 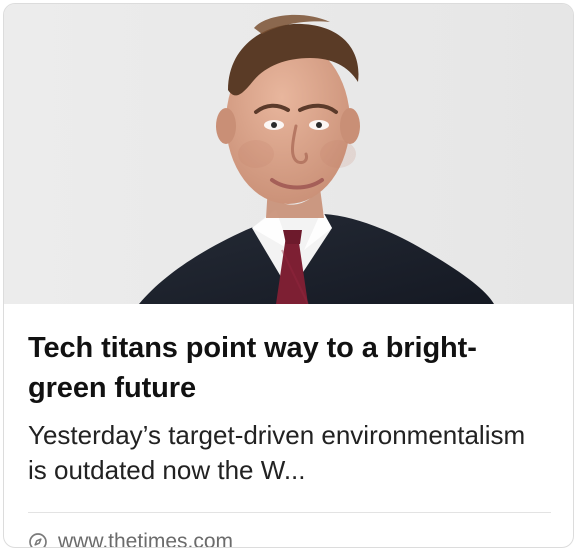 I want to click on source-url: www.thetimes.com, so click(x=145, y=538).